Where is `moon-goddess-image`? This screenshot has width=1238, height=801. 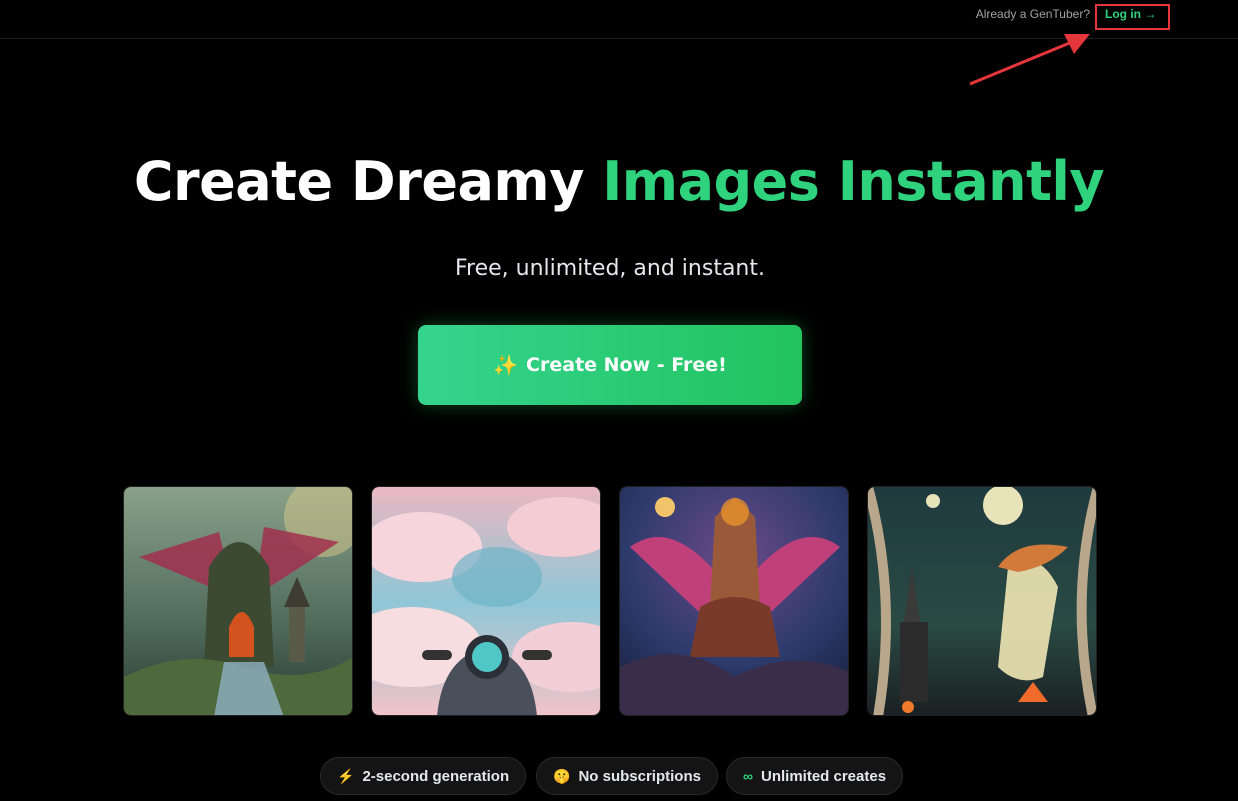
moon-goddess-image is located at coordinates (982, 601).